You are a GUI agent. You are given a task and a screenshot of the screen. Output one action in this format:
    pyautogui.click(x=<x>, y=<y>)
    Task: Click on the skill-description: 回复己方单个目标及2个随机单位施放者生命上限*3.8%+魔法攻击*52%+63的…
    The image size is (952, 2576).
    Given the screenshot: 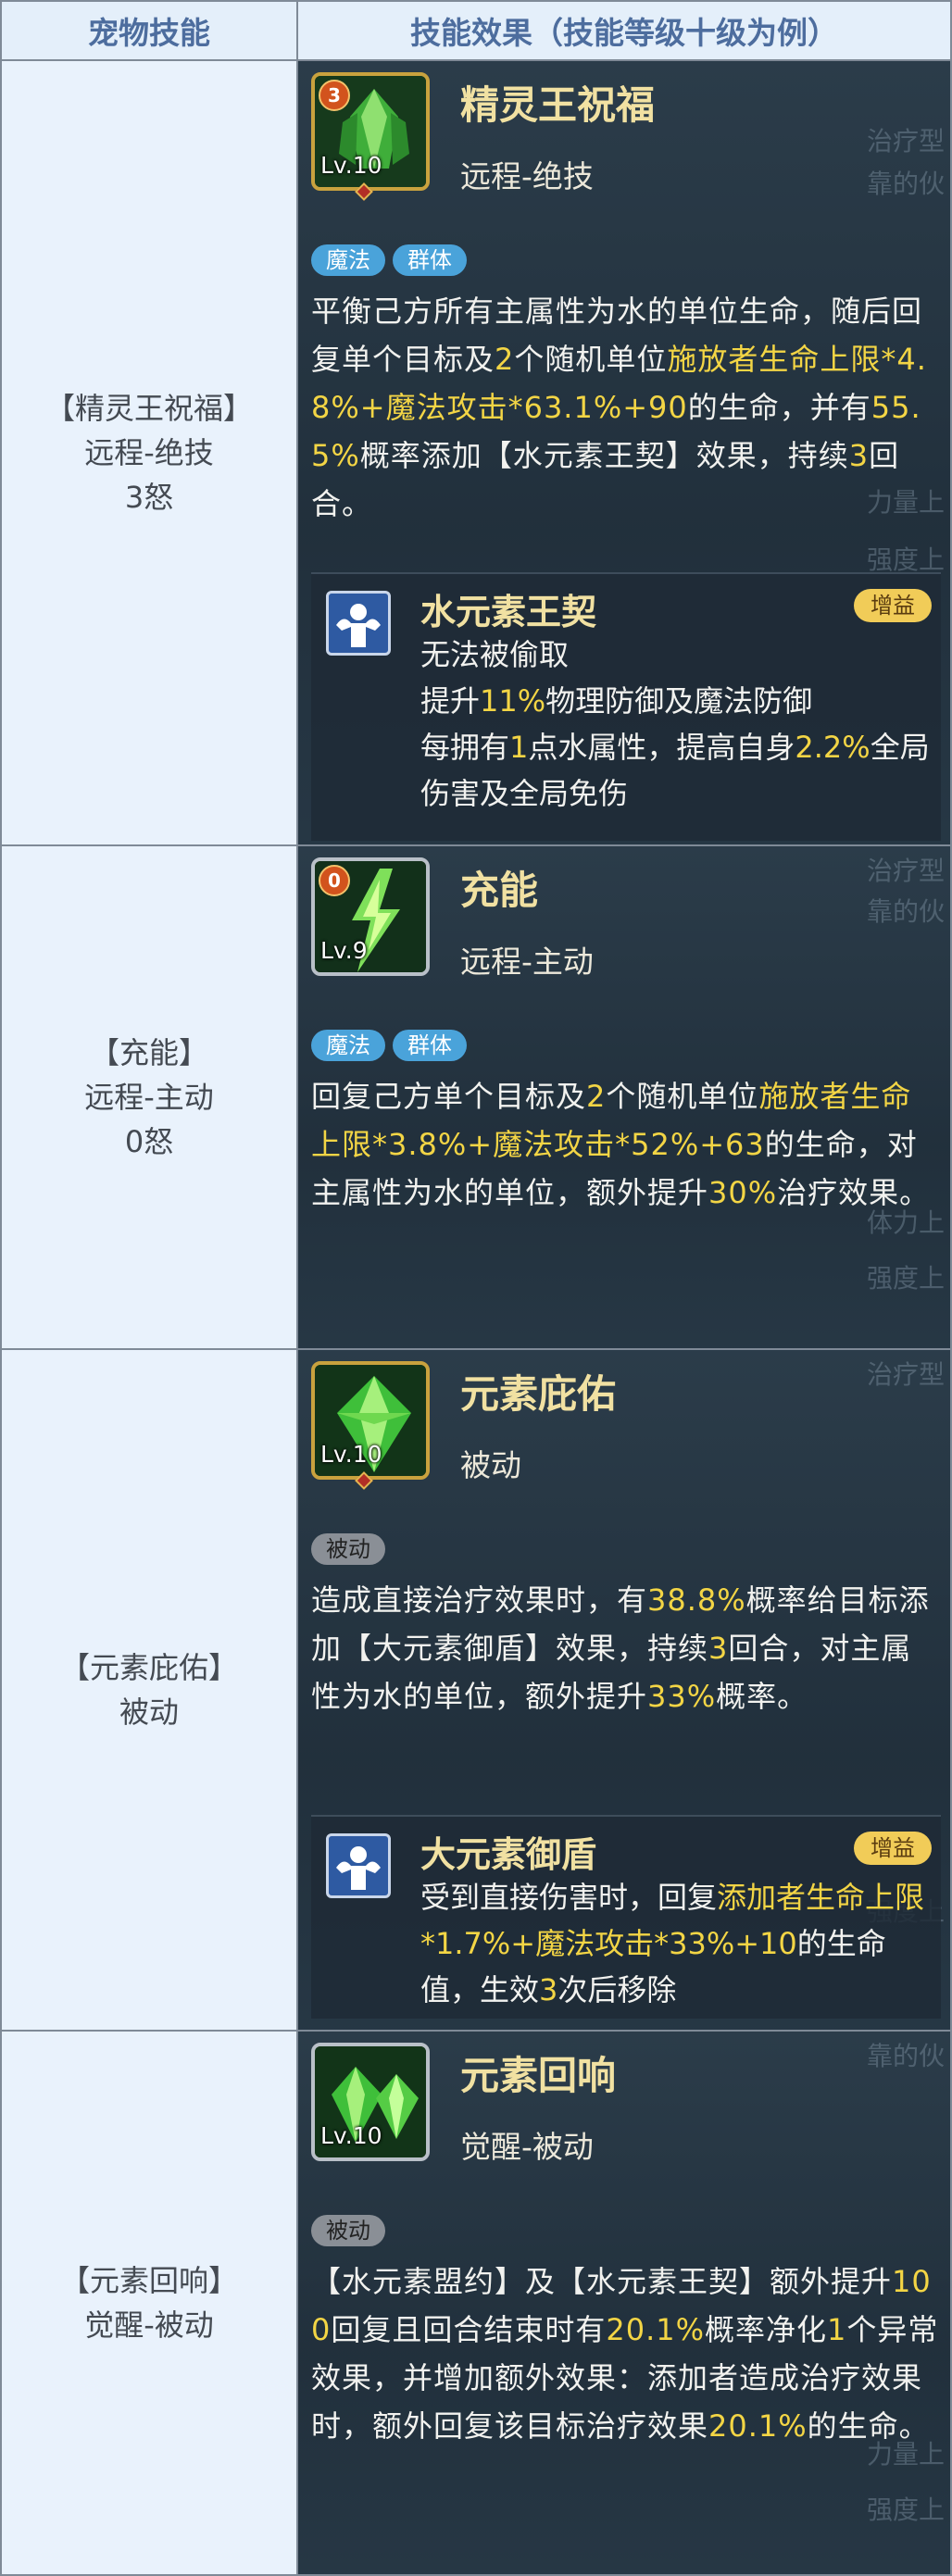 What is the action you would take?
    pyautogui.click(x=621, y=1144)
    